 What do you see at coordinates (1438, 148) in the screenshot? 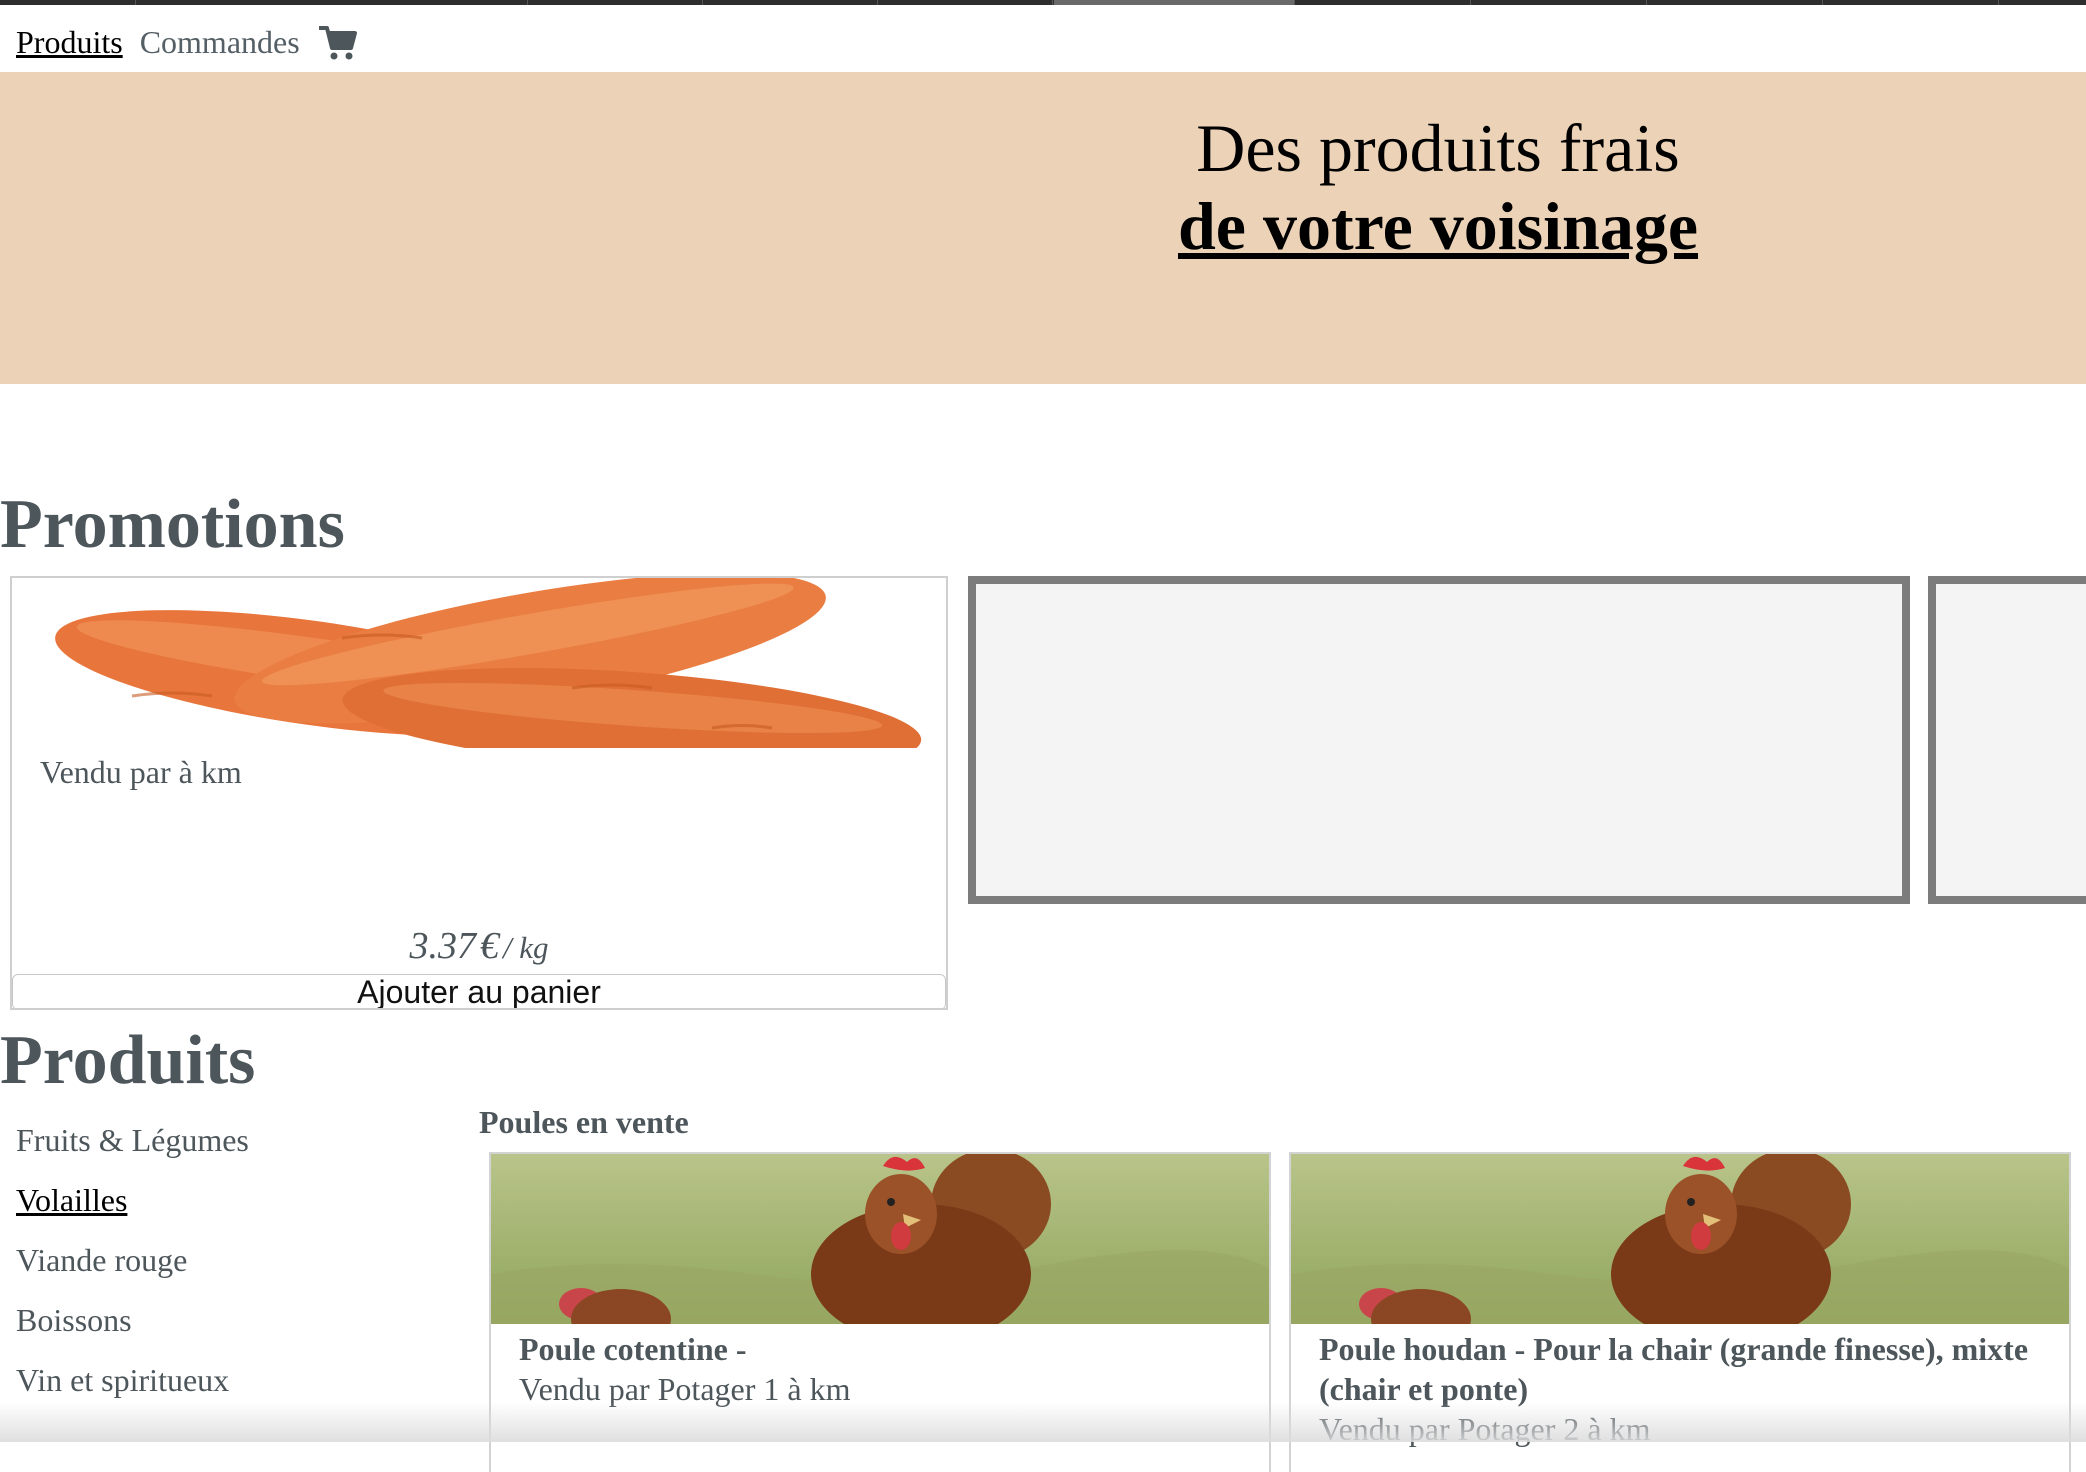
I see `hero-title: Des produits frais` at bounding box center [1438, 148].